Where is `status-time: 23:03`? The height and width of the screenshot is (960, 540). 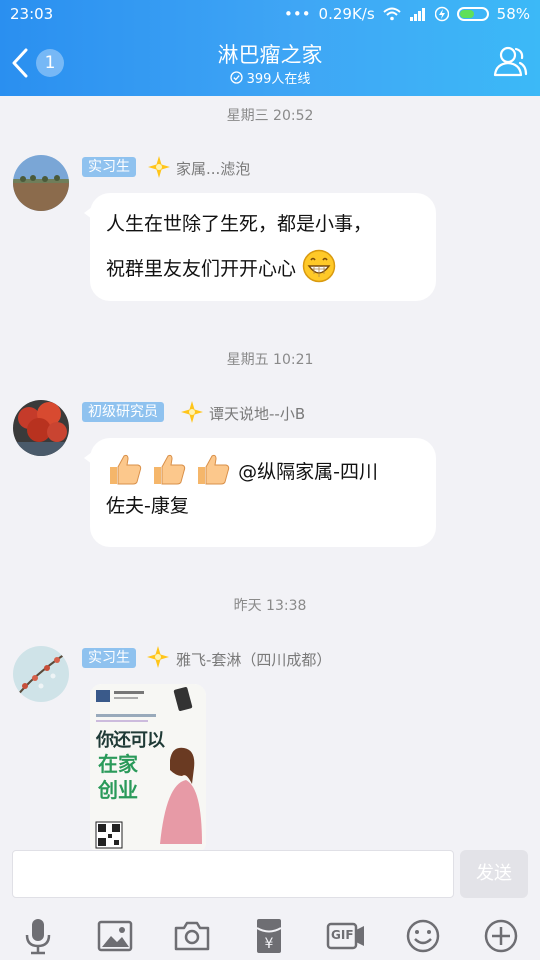
status-time: 23:03 is located at coordinates (32, 14).